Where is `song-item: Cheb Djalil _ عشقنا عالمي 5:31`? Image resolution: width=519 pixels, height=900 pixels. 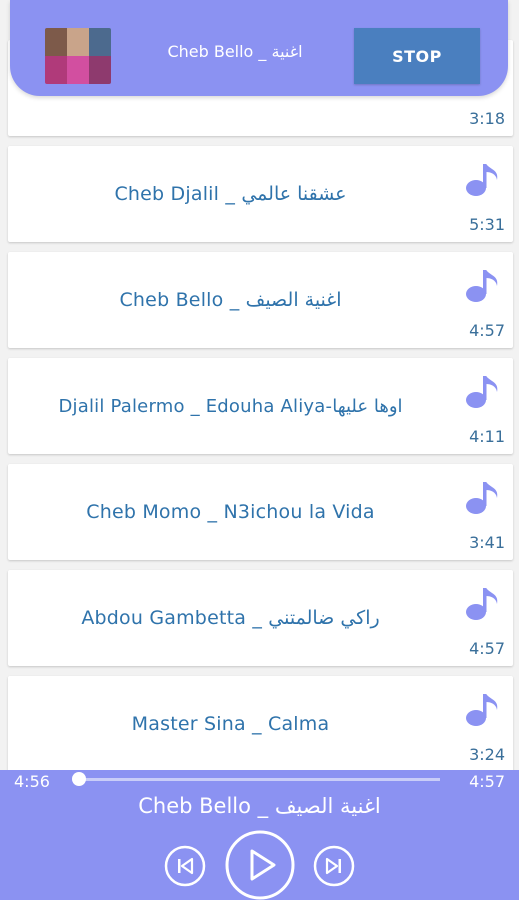
song-item: Cheb Djalil _ عشقنا عالمي 5:31 is located at coordinates (260, 194).